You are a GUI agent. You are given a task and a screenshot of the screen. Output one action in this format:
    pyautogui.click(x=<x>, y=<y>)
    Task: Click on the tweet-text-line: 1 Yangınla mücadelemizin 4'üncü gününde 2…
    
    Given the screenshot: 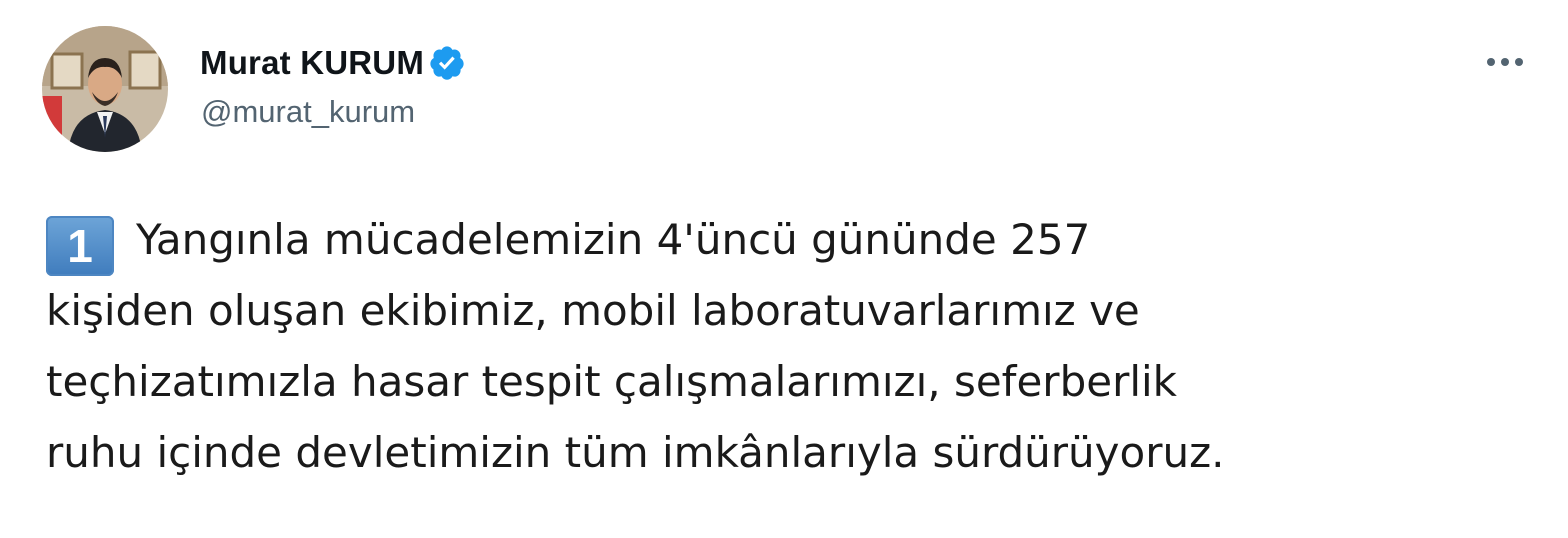 What is the action you would take?
    pyautogui.click(x=791, y=240)
    